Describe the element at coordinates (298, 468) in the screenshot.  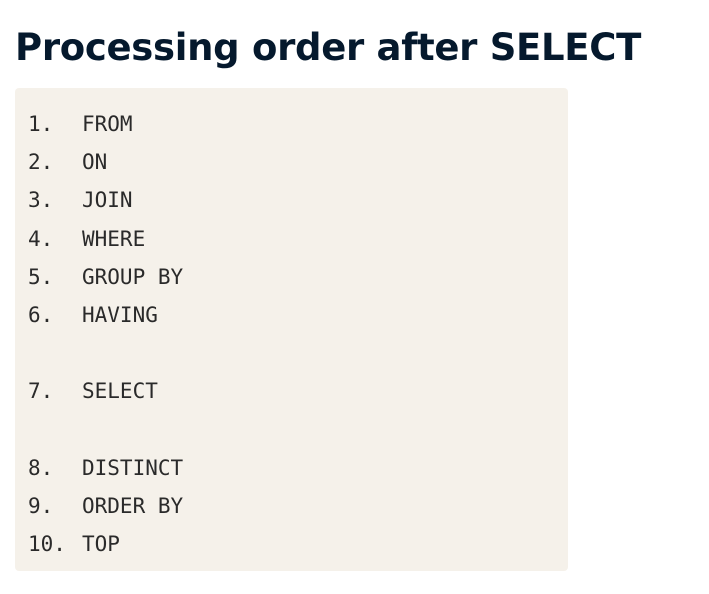
I see `list-item: 8. DISTINCT` at that location.